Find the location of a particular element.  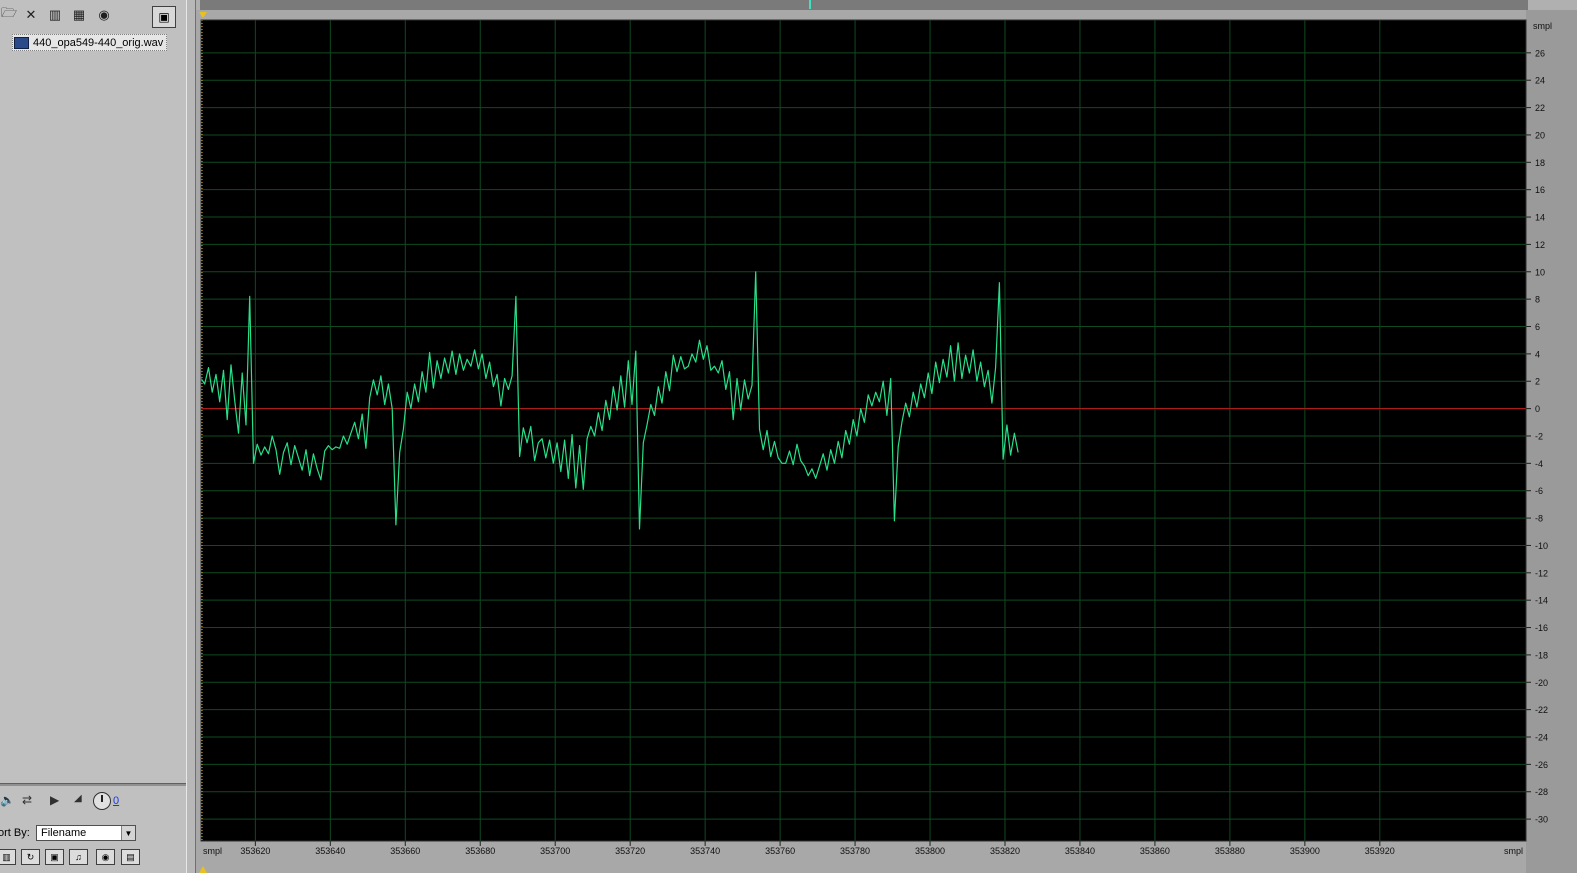

y-tick-label: 18 is located at coordinates (1540, 163).